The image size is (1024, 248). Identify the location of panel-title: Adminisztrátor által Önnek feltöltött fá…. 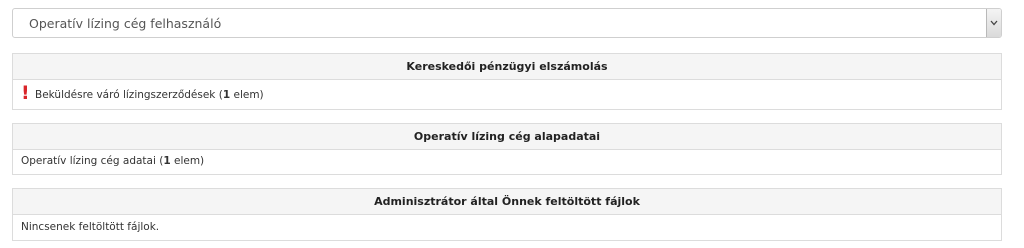
(507, 202).